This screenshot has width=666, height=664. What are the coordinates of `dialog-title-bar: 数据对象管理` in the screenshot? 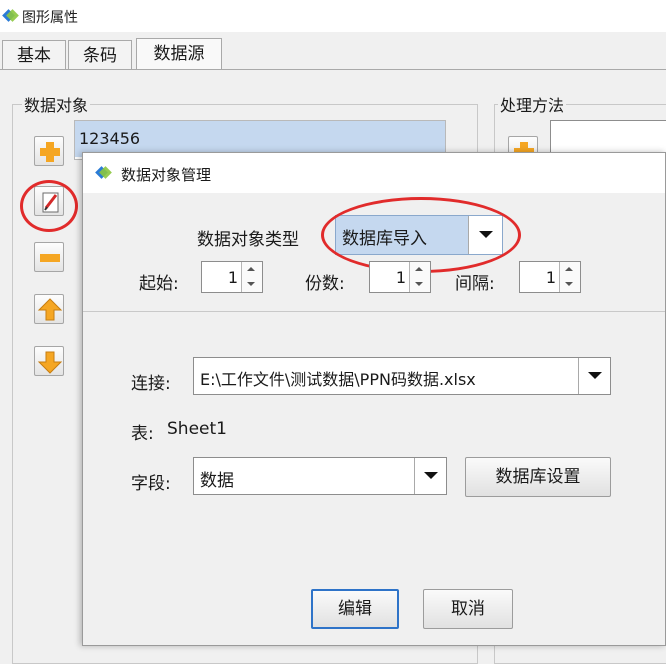 It's located at (374, 173).